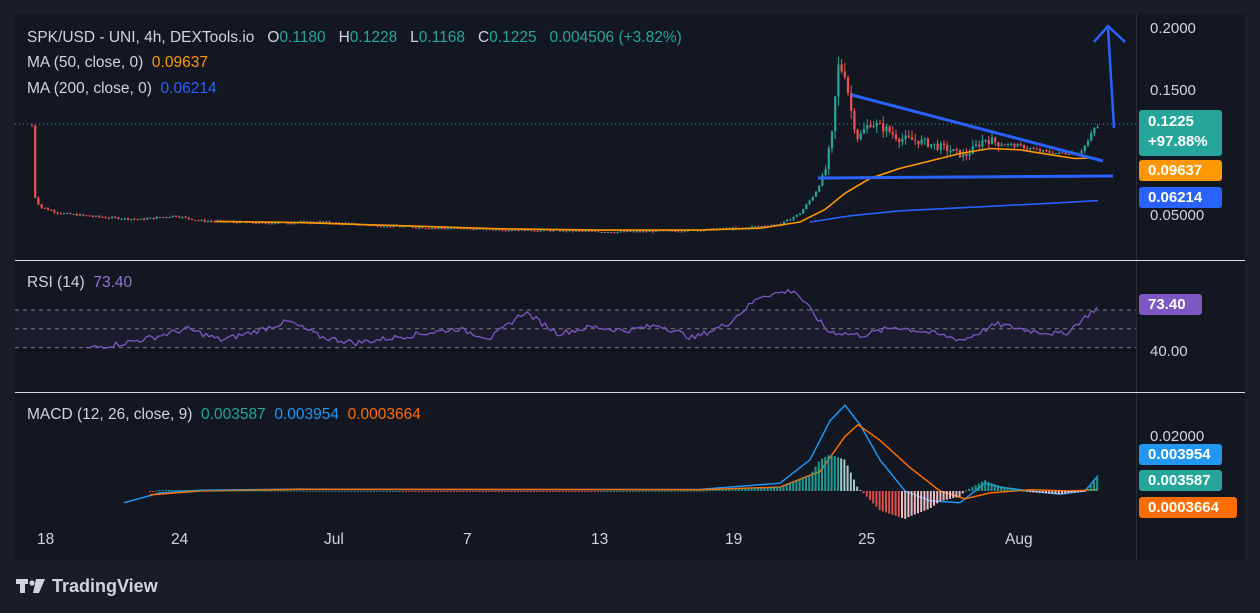 The height and width of the screenshot is (613, 1260). Describe the element at coordinates (122, 89) in the screenshot. I see `ma200-legend: MA (200, close, 0) 0.06214` at that location.